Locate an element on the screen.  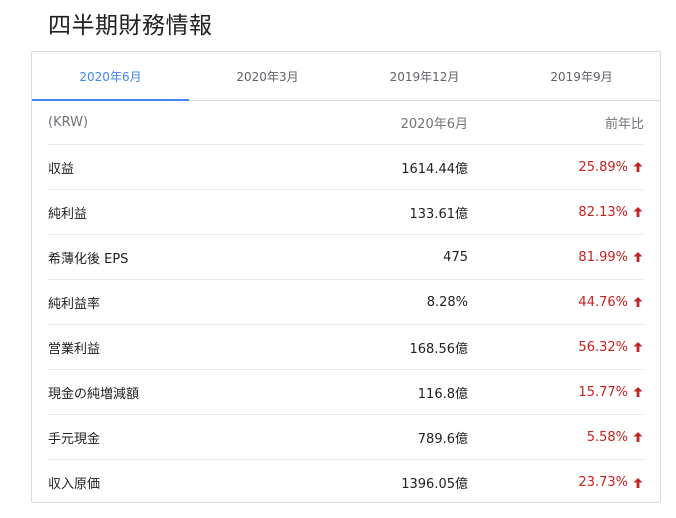
table-row: 純利益 133.61億 82.13% is located at coordinates (346, 212).